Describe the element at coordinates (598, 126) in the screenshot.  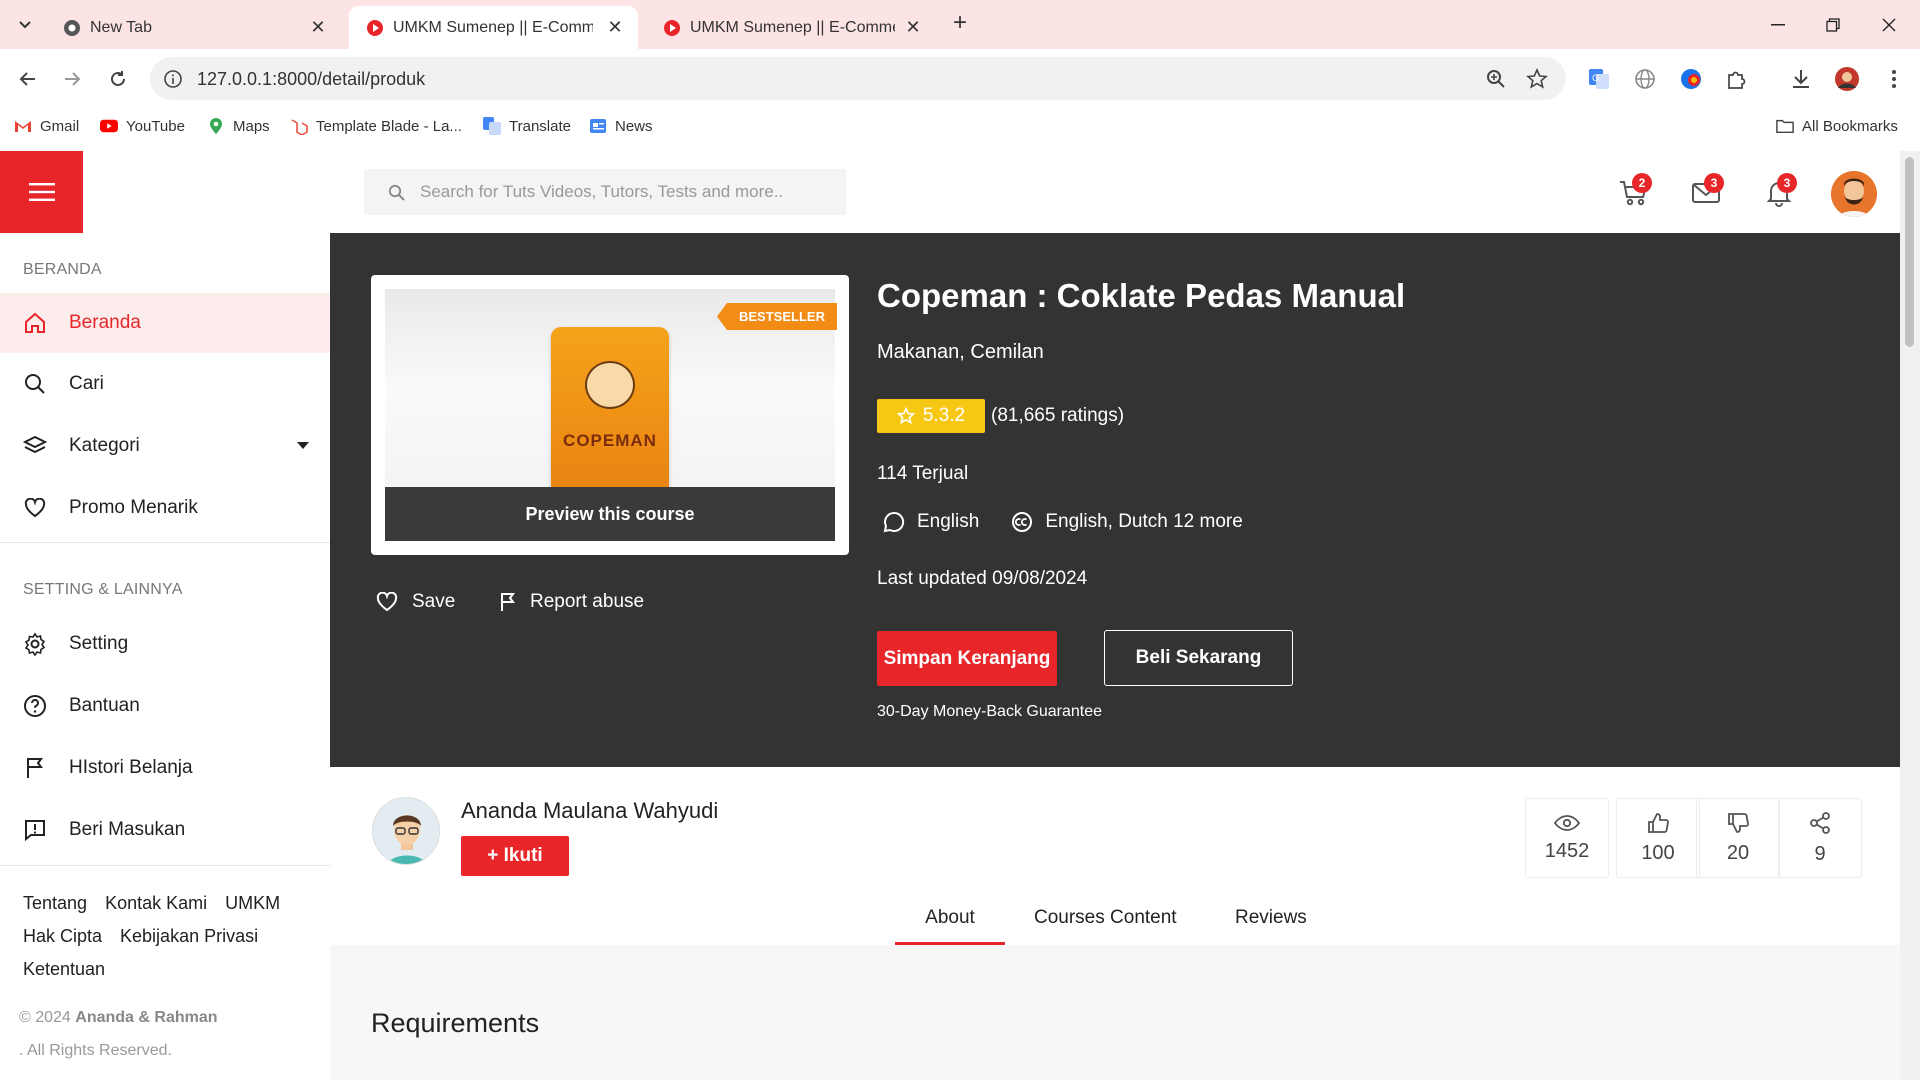
I see `news-icon` at that location.